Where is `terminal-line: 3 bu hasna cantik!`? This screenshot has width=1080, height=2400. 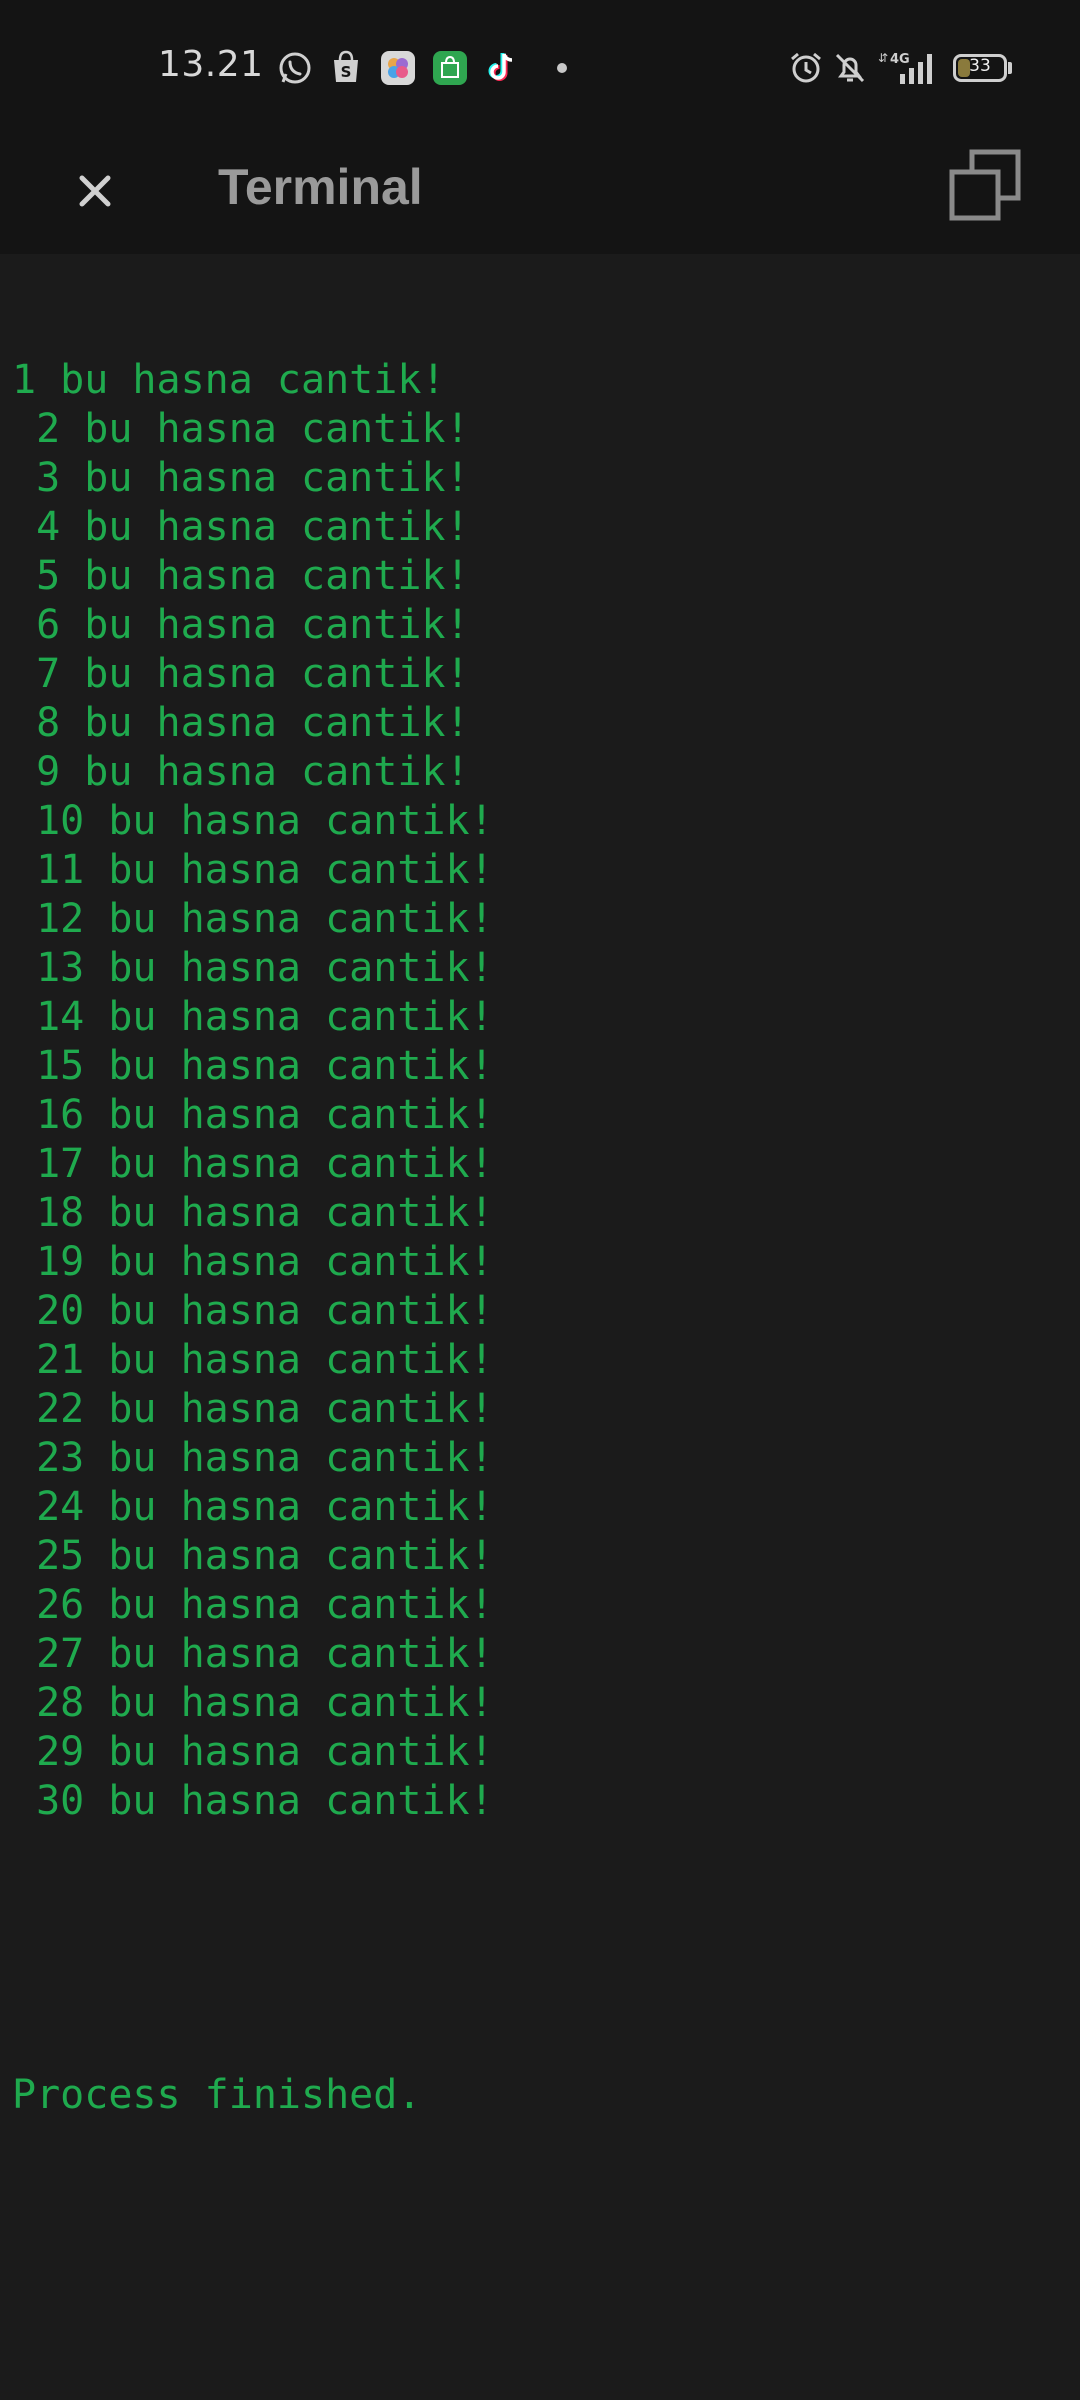 terminal-line: 3 bu hasna cantik! is located at coordinates (241, 478).